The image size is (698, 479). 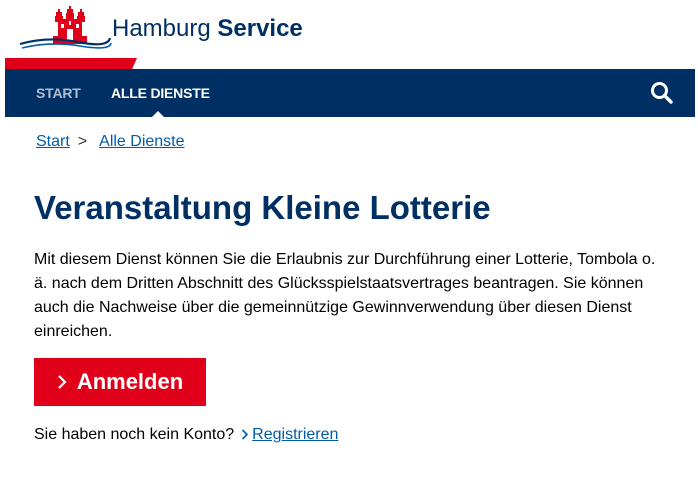 I want to click on breadcrumb: Start > Alle Dienste, so click(x=110, y=142).